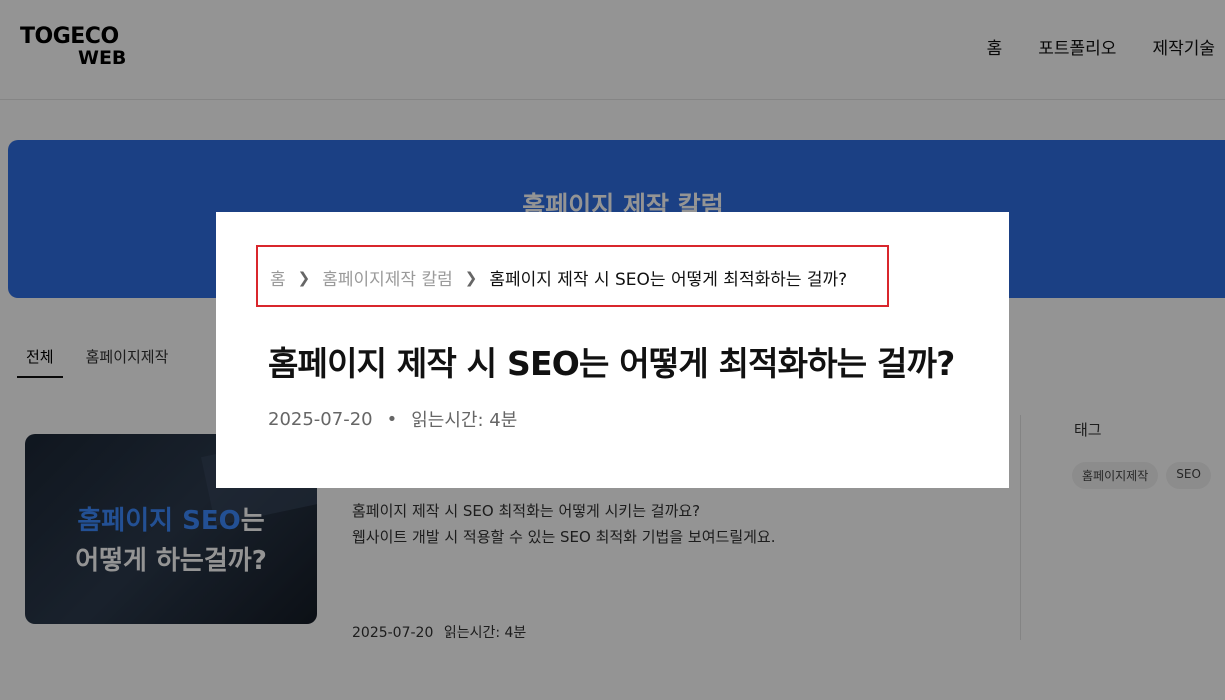 Image resolution: width=1225 pixels, height=700 pixels. What do you see at coordinates (278, 277) in the screenshot?
I see `breadcrumb-home: 홈` at bounding box center [278, 277].